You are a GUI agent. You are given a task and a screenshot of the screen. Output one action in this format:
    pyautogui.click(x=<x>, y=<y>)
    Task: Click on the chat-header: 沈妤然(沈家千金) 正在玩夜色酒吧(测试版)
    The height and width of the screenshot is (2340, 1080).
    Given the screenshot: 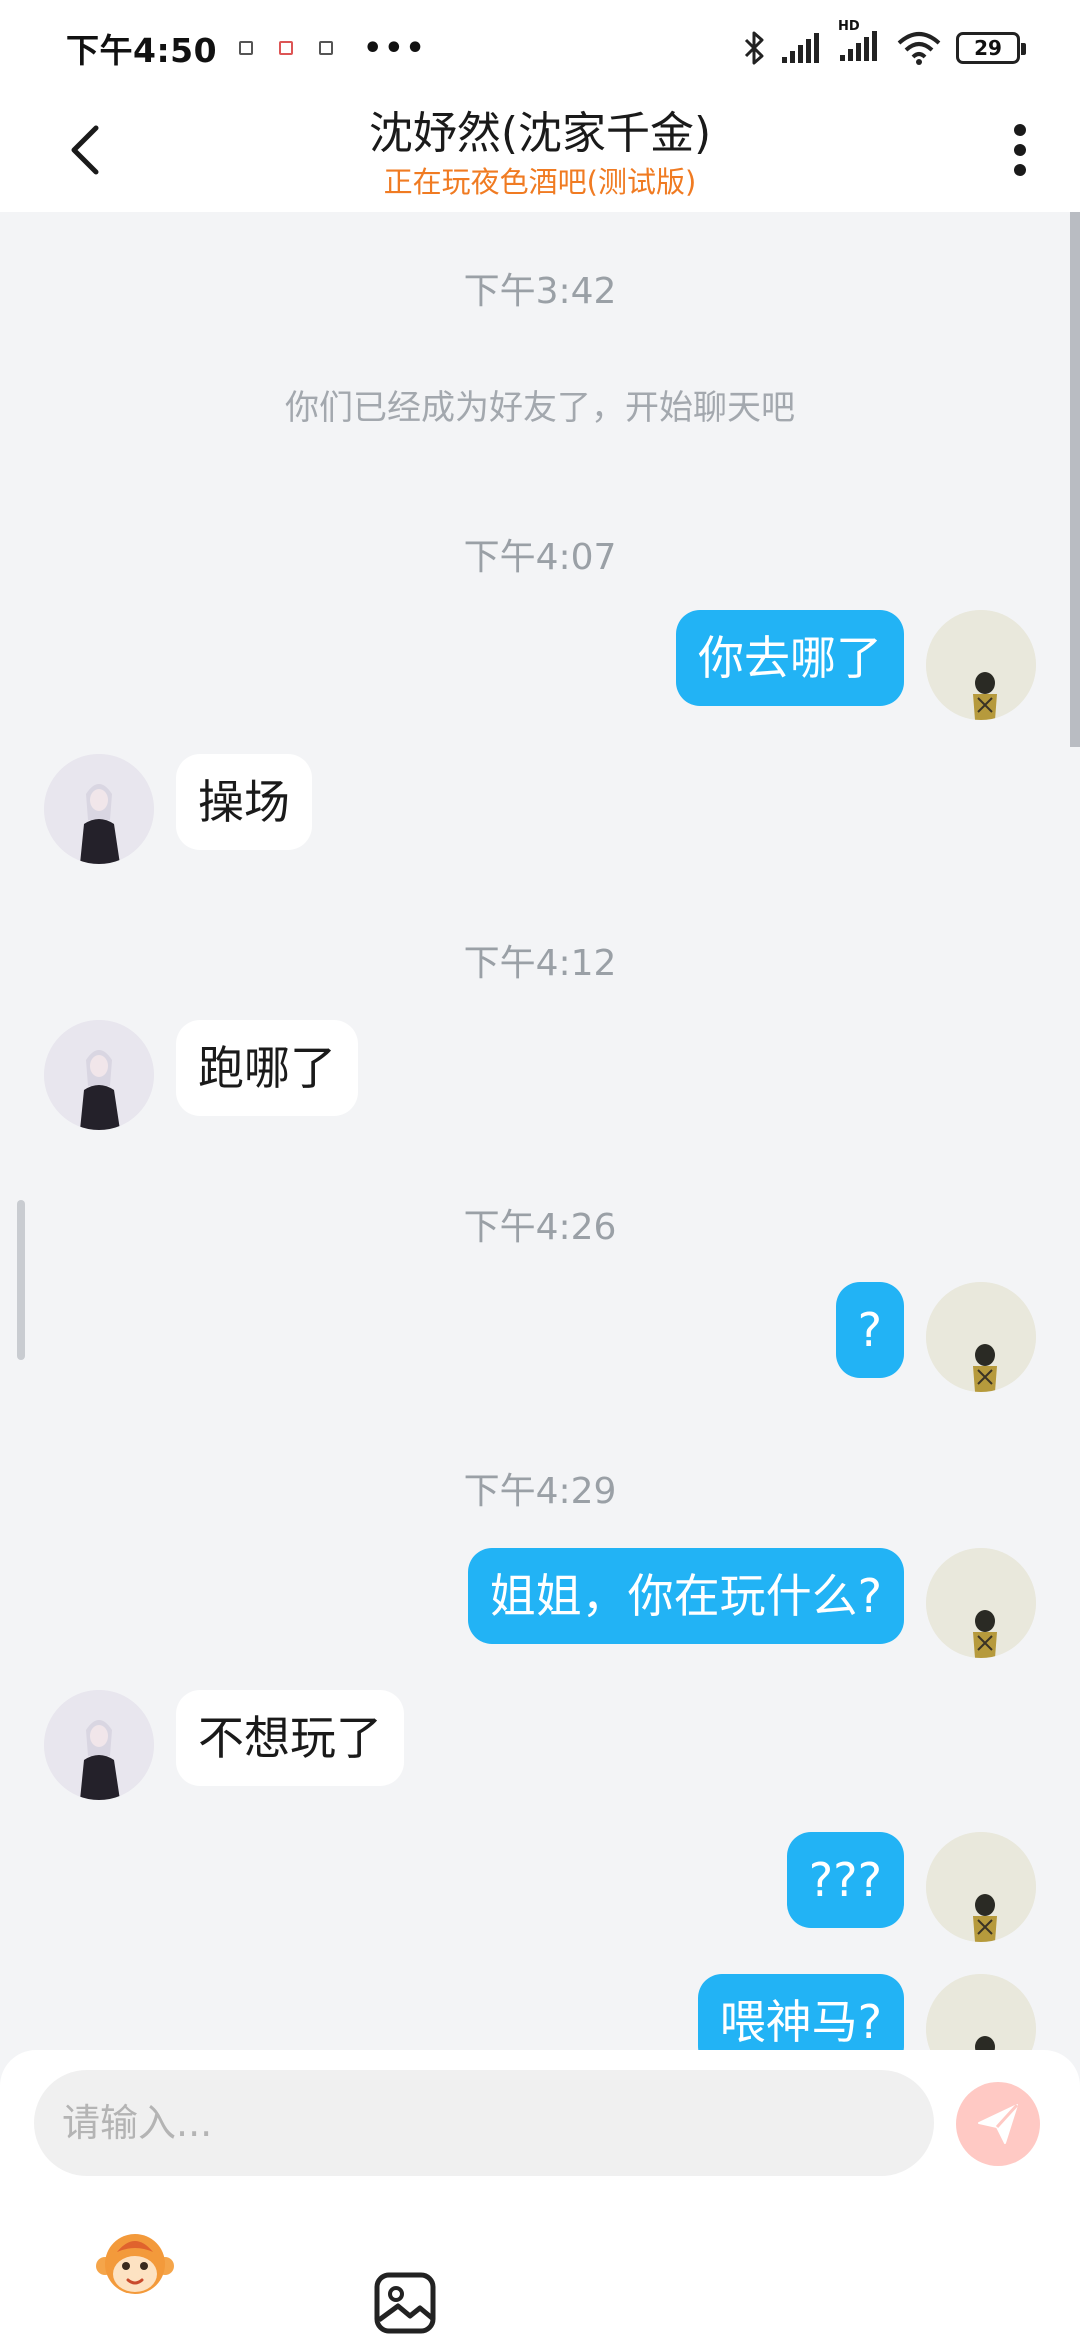 What is the action you would take?
    pyautogui.click(x=540, y=154)
    